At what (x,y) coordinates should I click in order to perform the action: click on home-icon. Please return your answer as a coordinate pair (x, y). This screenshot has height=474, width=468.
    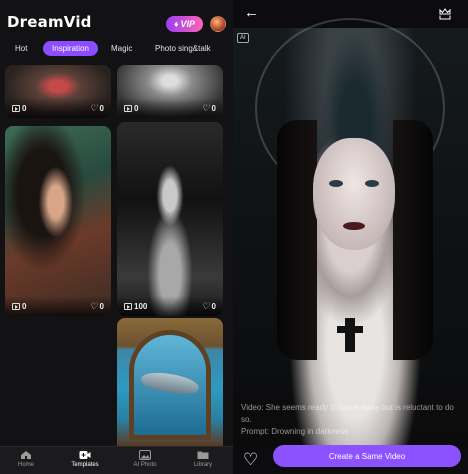
    Looking at the image, I should click on (26, 455).